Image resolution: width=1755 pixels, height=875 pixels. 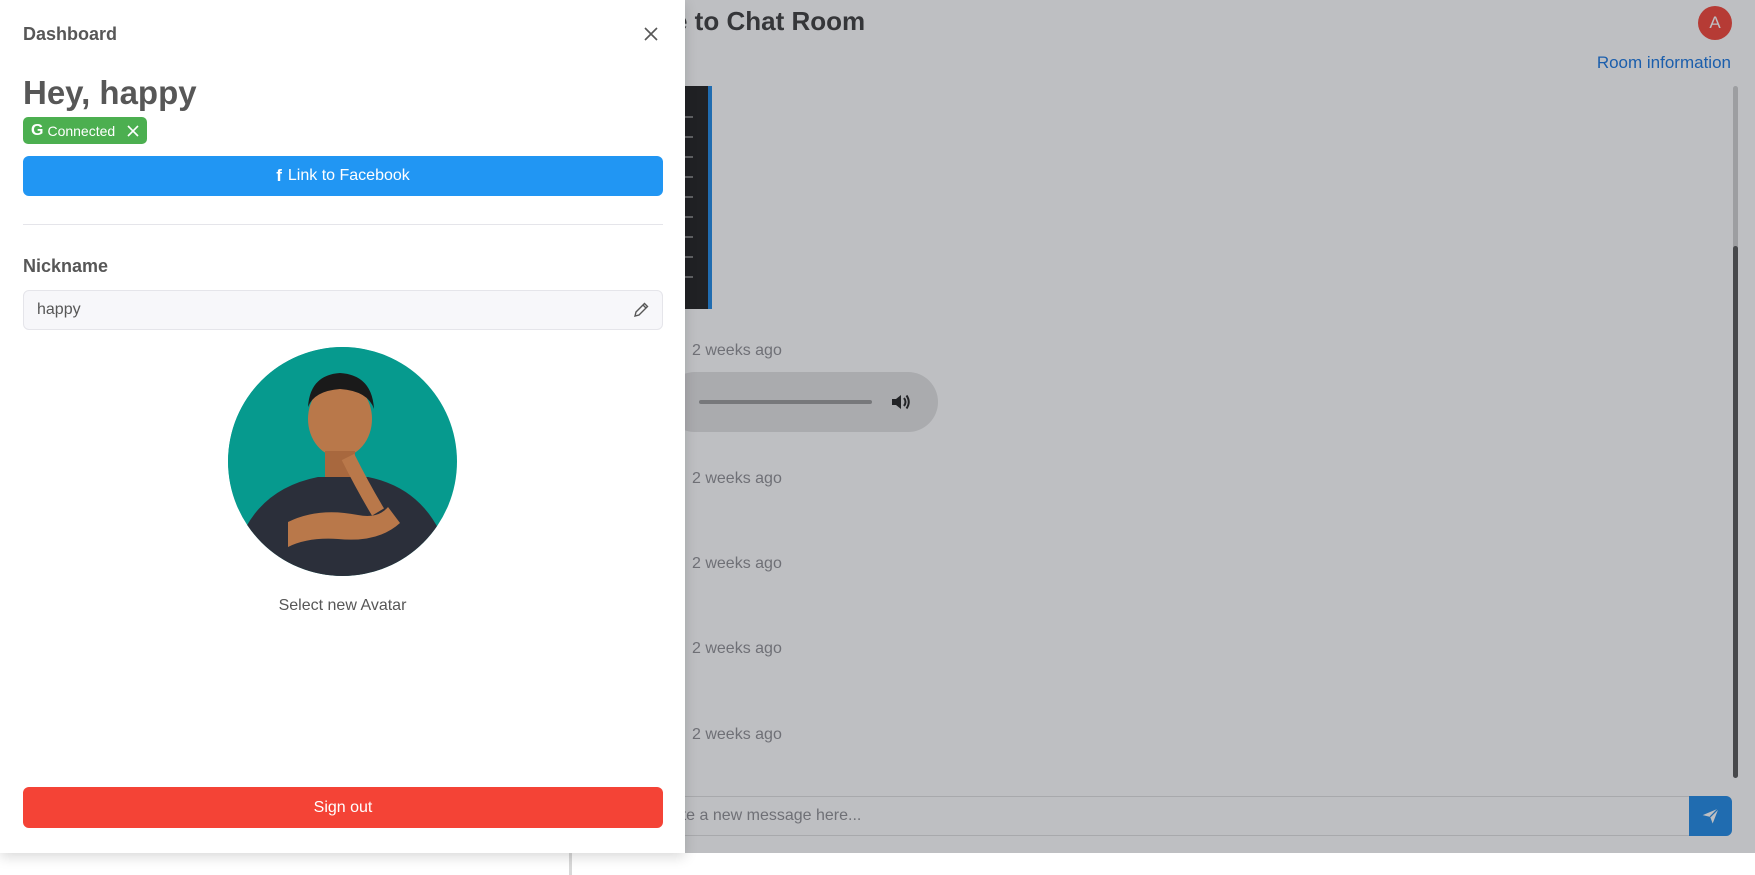 What do you see at coordinates (66, 266) in the screenshot?
I see `nickname-label: Nickname` at bounding box center [66, 266].